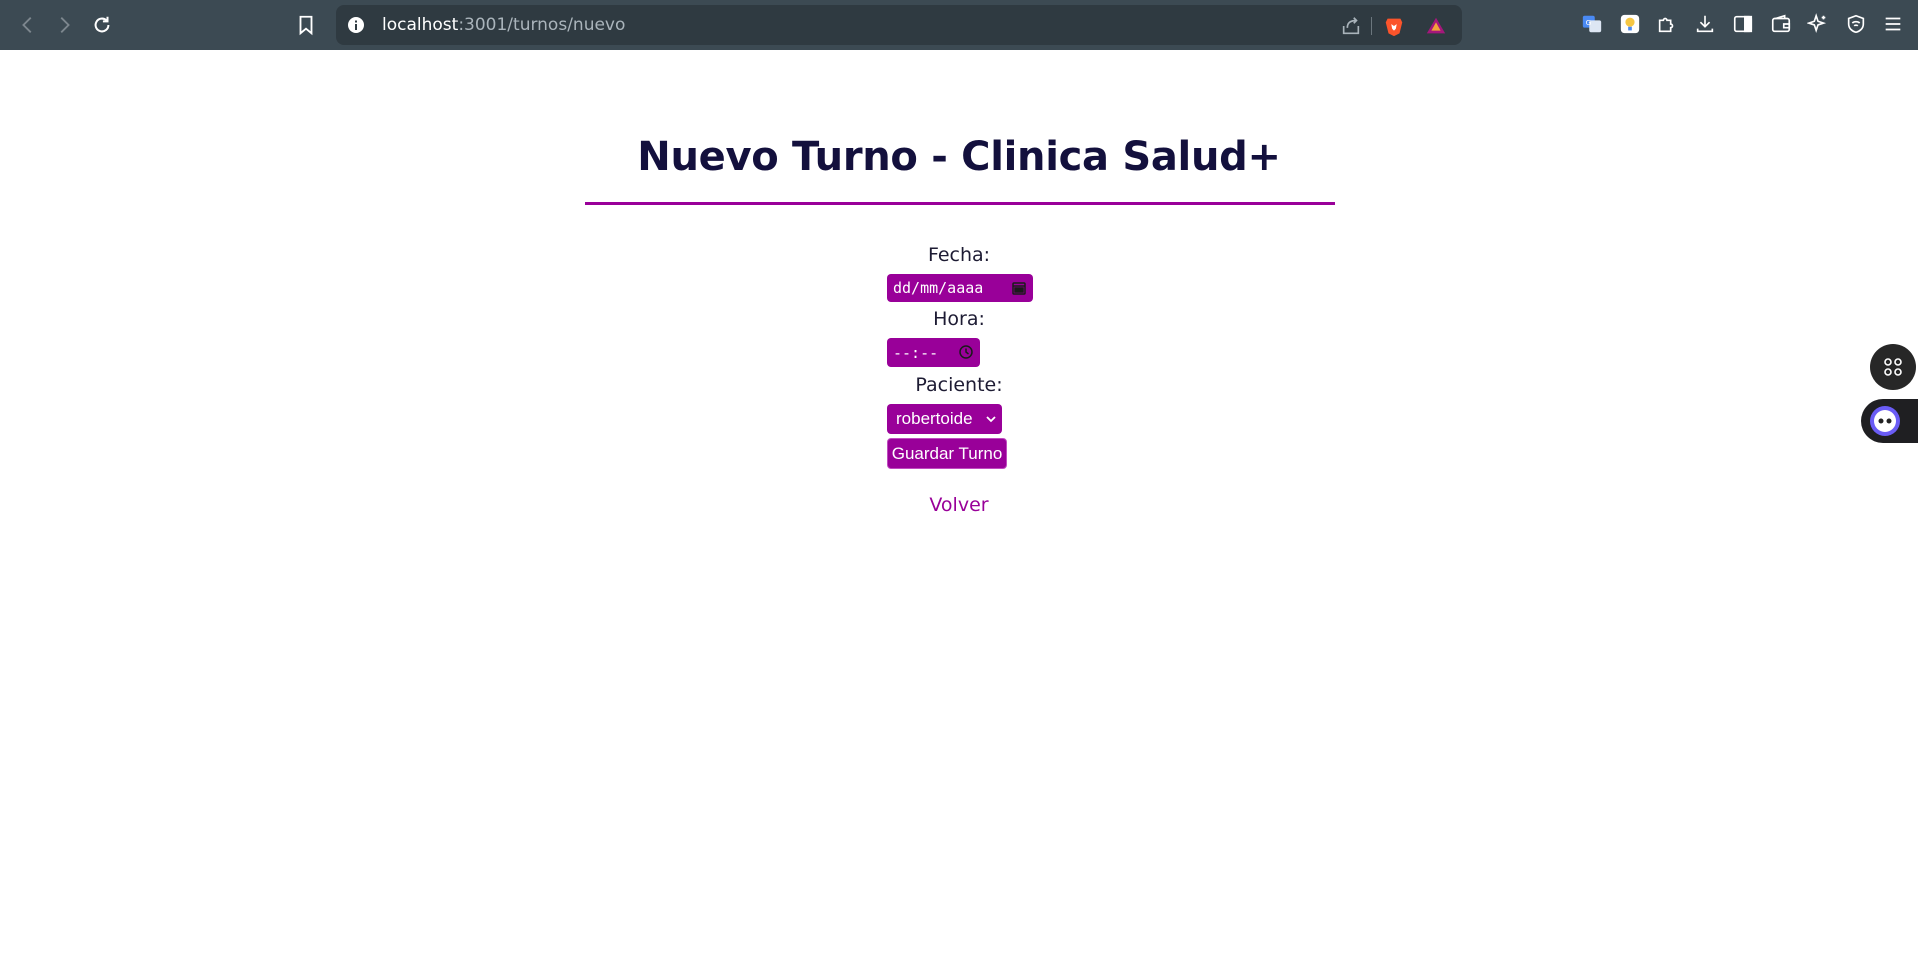 This screenshot has width=1918, height=966. I want to click on url-host: localhost, so click(420, 25).